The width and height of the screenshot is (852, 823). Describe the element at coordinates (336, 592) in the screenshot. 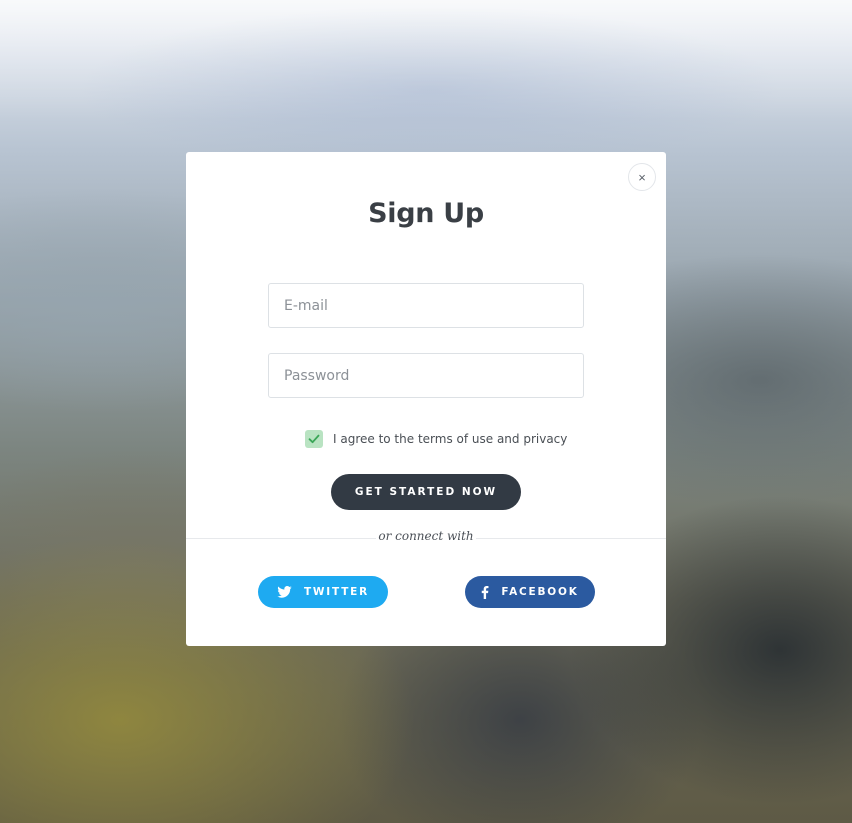

I see `twitter-label: TWITTER` at that location.